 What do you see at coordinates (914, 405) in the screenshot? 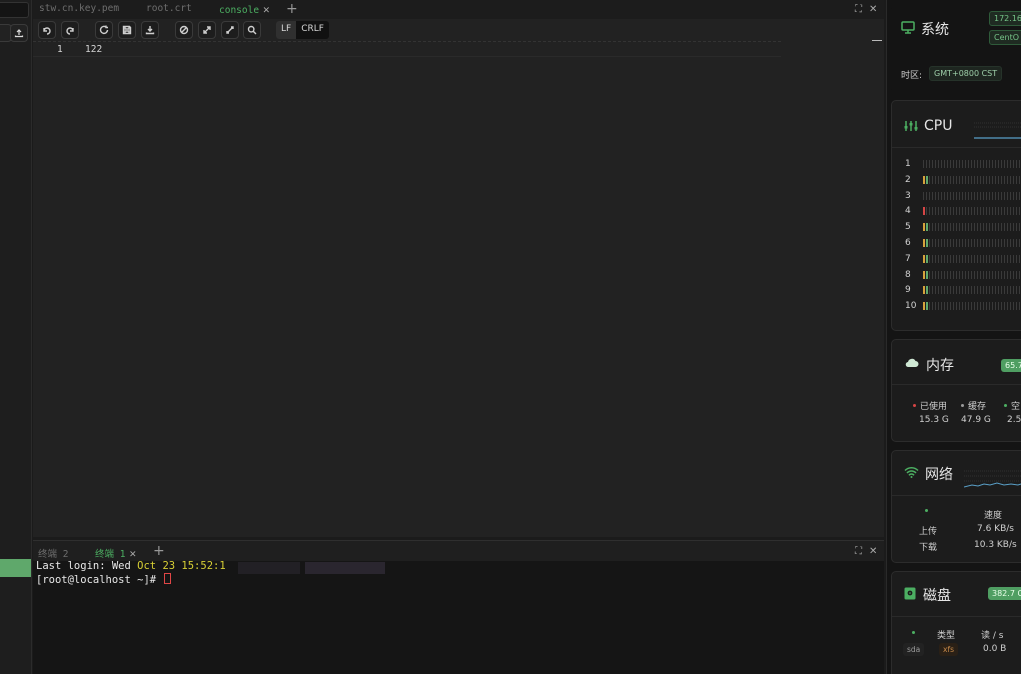
I see `used-dot-icon` at bounding box center [914, 405].